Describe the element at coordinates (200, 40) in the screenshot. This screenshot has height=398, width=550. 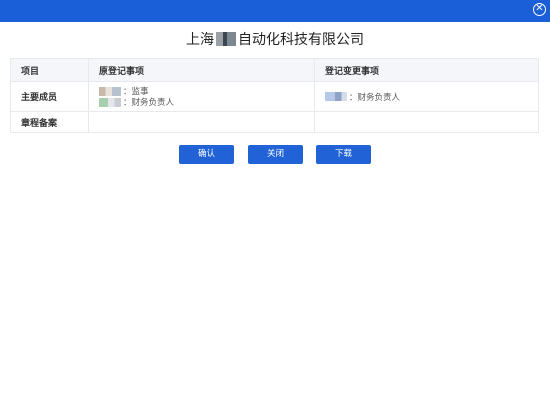
I see `company-name-prefix: 上海` at that location.